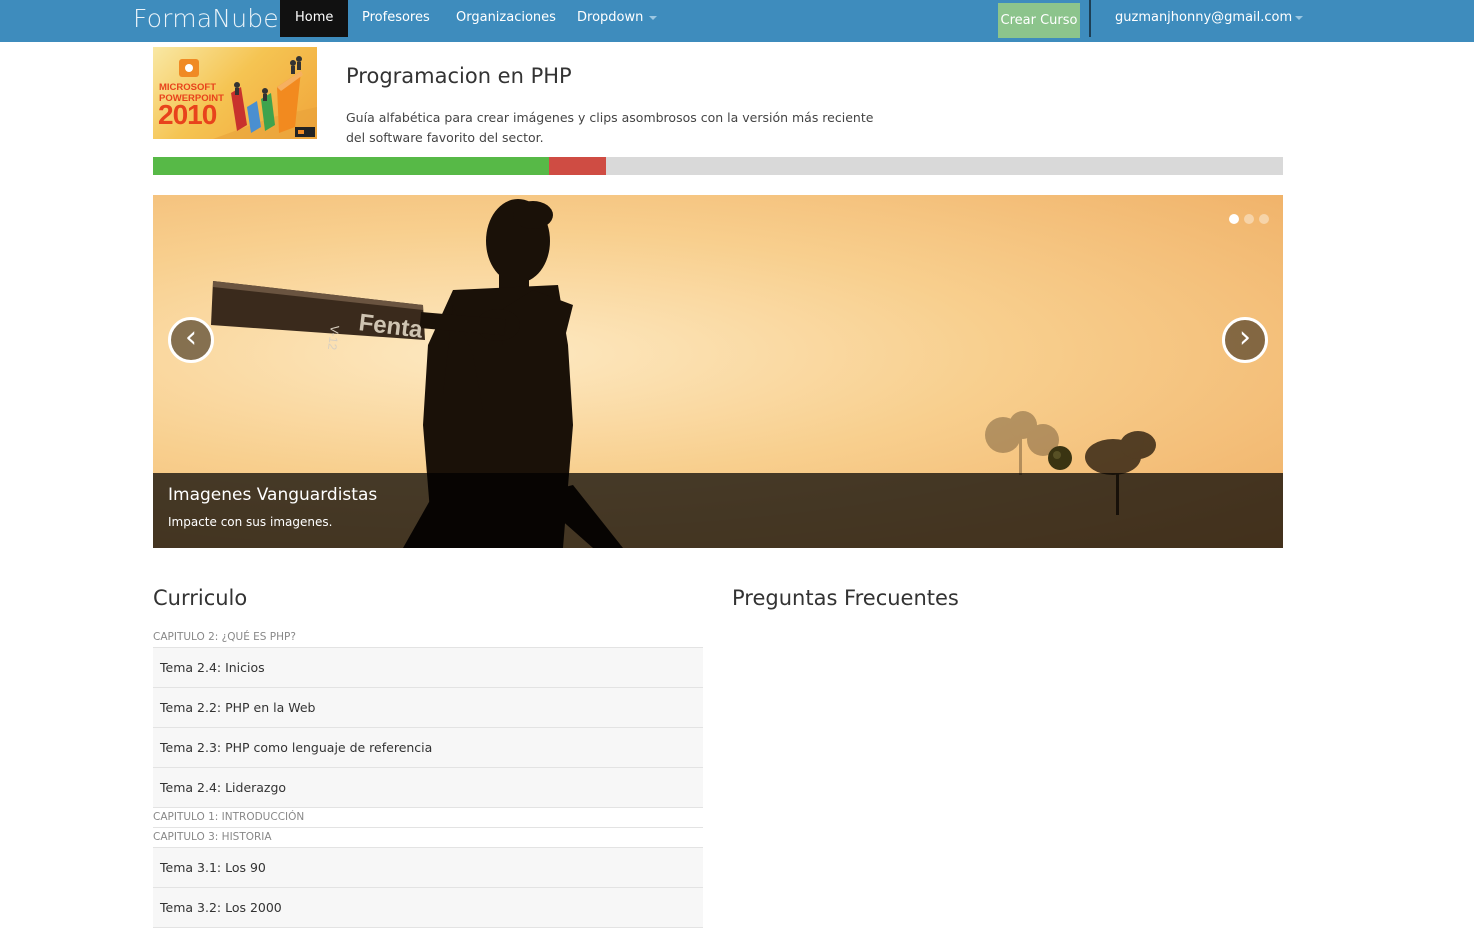  Describe the element at coordinates (428, 818) in the screenshot. I see `chapter-header: Capitulo 1: Introducción` at that location.